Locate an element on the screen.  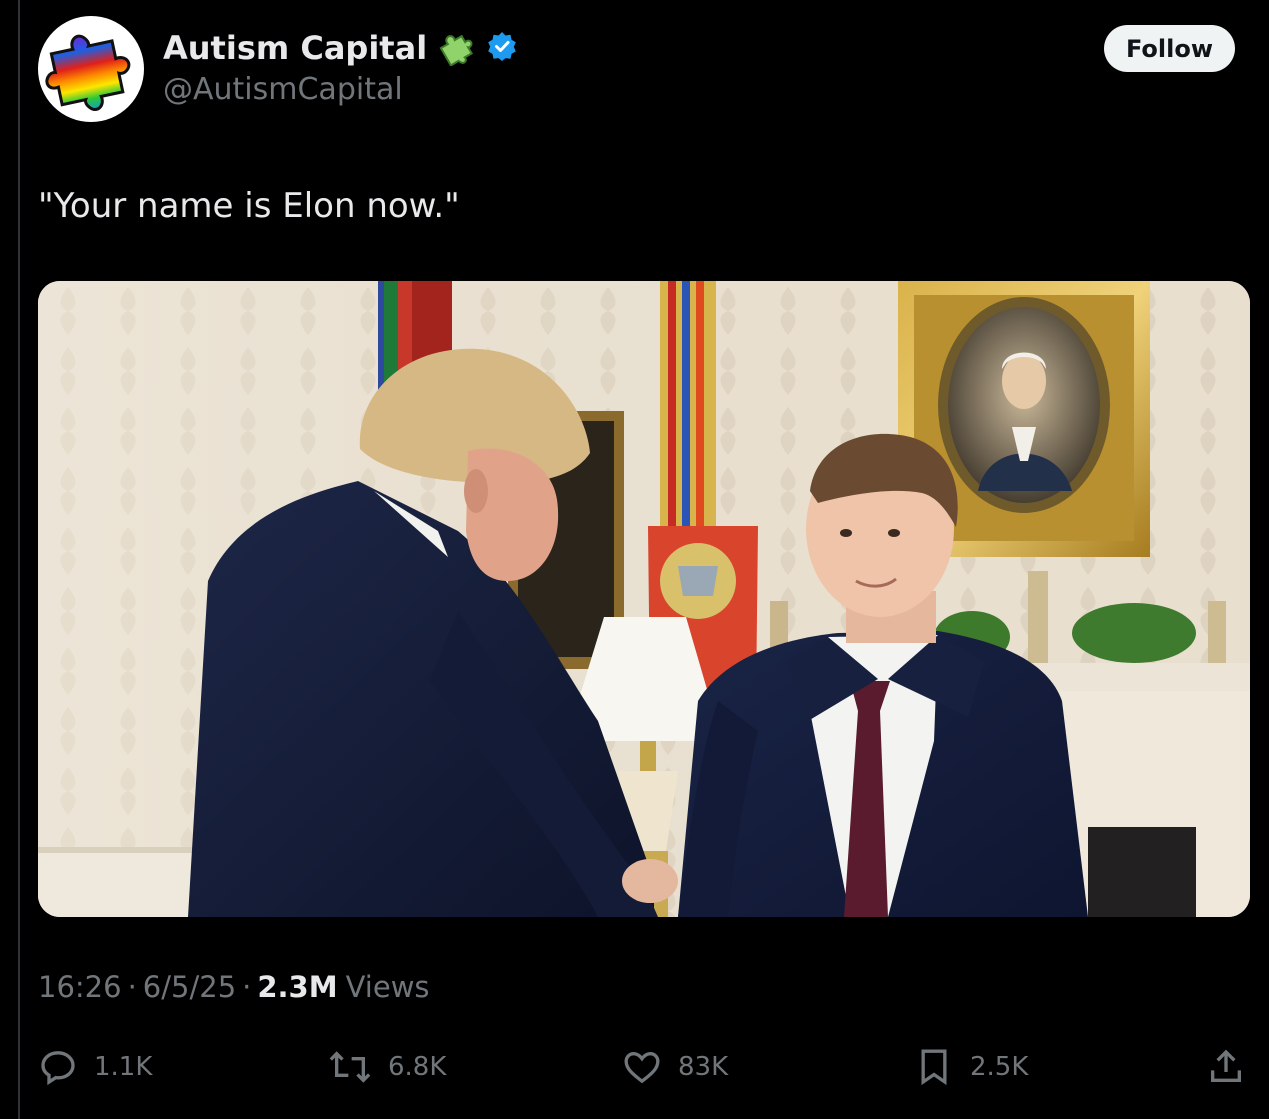
share-button is located at coordinates (1226, 1067).